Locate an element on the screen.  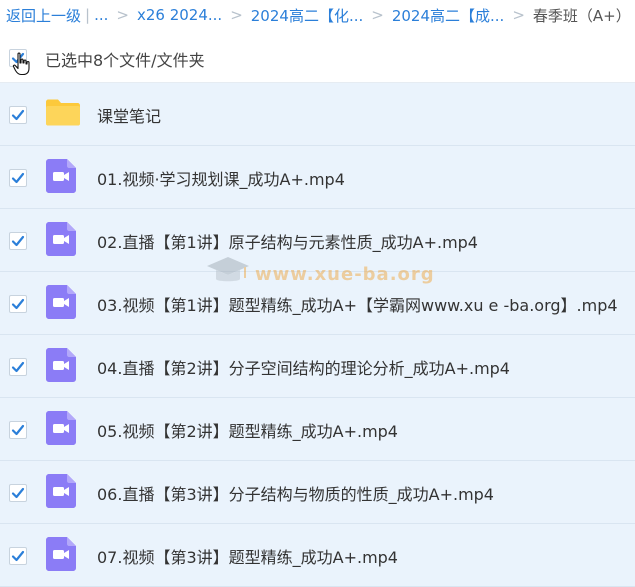
file-name: 04.直播【第2讲】分子空间结构的理论分析_成功A+.mp4 is located at coordinates (303, 367).